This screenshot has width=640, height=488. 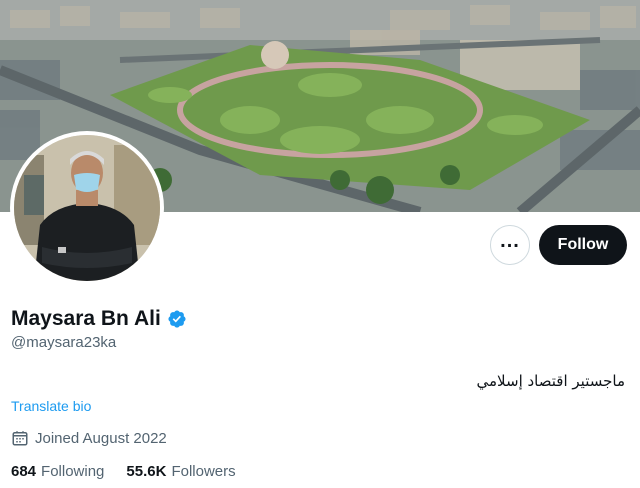 I want to click on avatar-photo, so click(x=87, y=208).